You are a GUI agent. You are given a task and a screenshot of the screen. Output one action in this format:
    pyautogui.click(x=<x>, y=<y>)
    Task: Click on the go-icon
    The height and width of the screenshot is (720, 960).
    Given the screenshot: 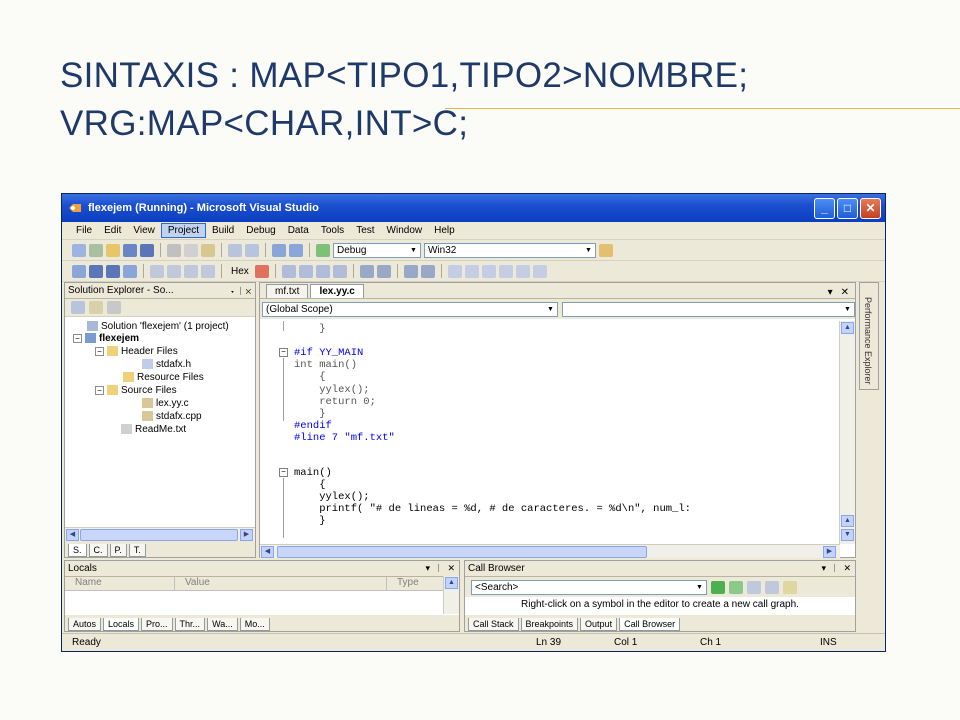 What is the action you would take?
    pyautogui.click(x=718, y=587)
    